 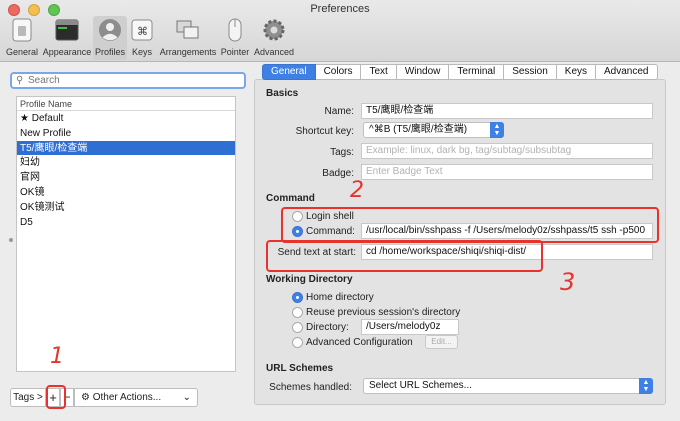 What do you see at coordinates (187, 29) in the screenshot?
I see `arrangements-icon` at bounding box center [187, 29].